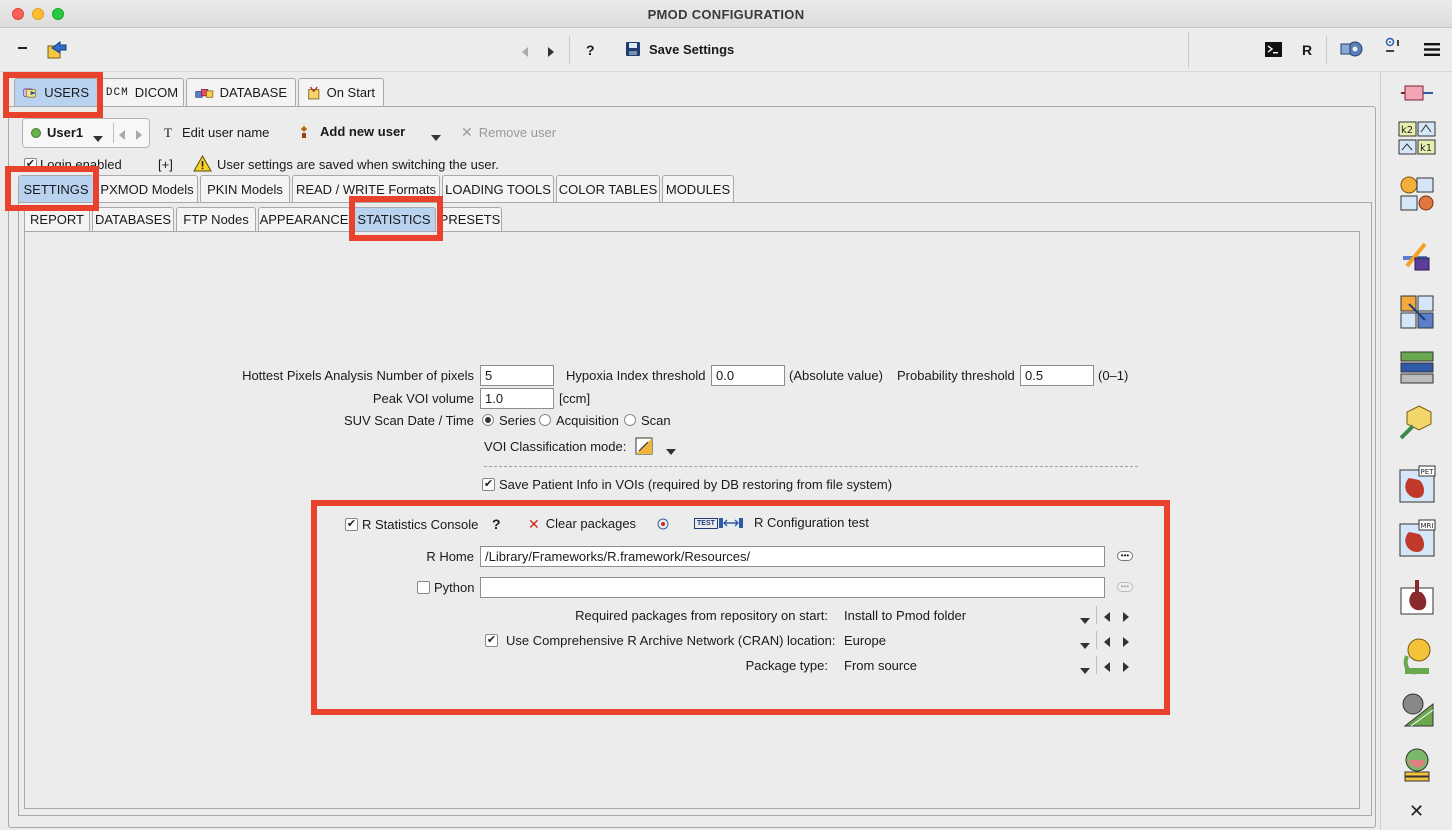 The image size is (1452, 830). I want to click on toolbar: ? Save Settings R, so click(726, 50).